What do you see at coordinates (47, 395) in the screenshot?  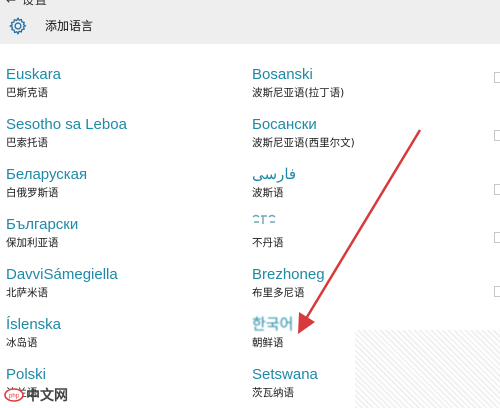 I see `watermark-text: 中文网` at bounding box center [47, 395].